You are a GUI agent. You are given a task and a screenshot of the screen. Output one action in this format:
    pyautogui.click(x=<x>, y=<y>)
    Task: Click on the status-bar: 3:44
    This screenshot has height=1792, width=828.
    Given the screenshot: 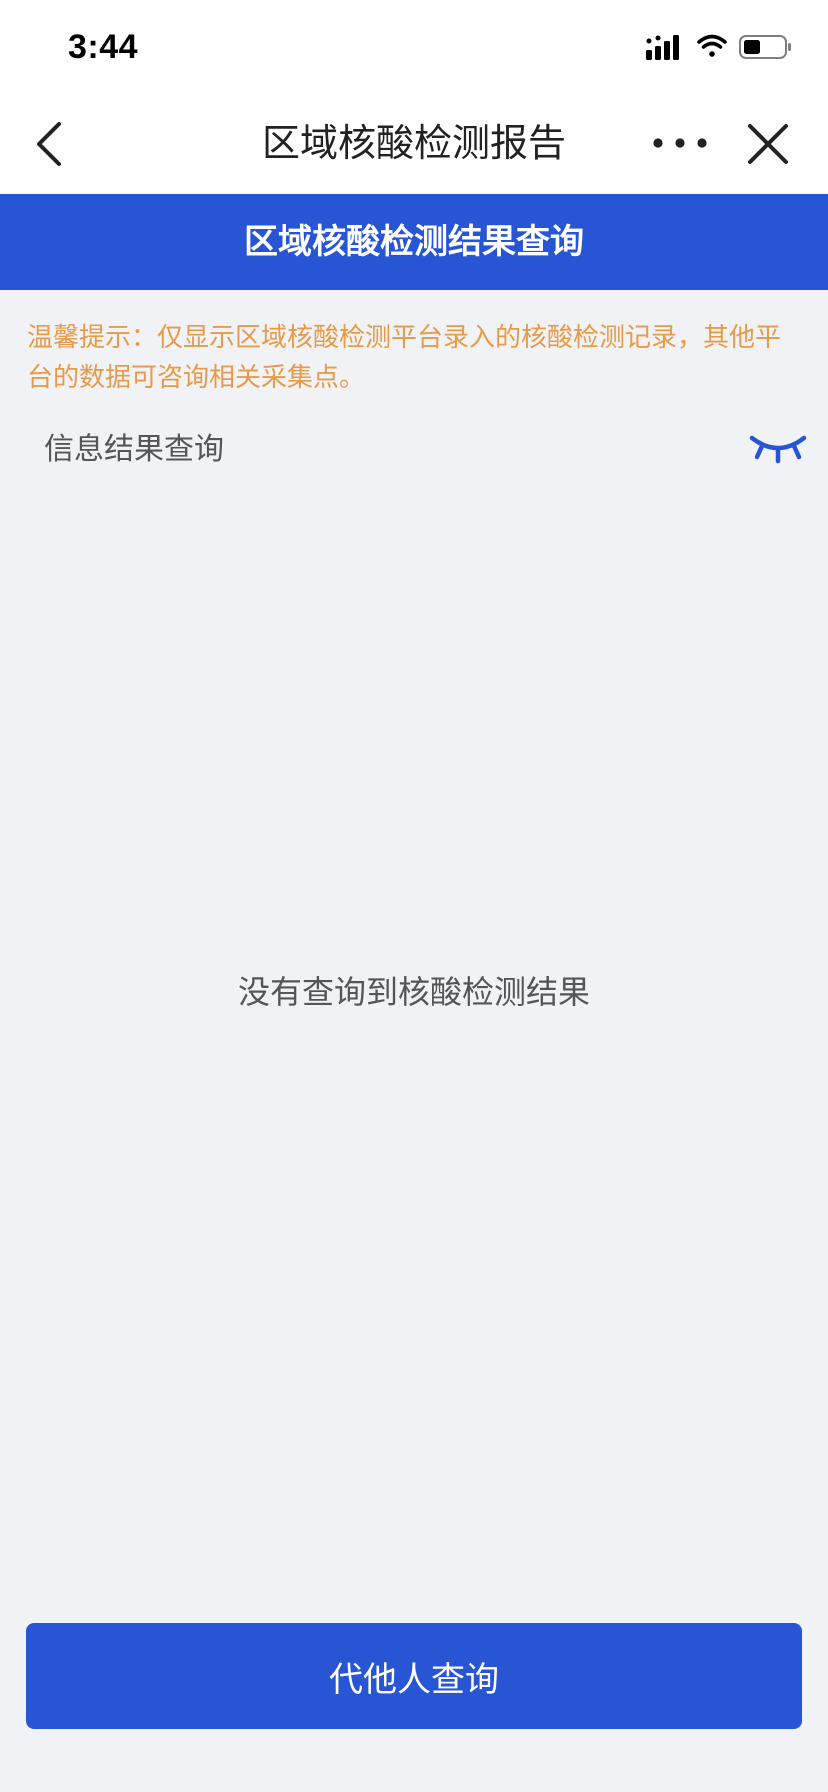 What is the action you would take?
    pyautogui.click(x=414, y=48)
    